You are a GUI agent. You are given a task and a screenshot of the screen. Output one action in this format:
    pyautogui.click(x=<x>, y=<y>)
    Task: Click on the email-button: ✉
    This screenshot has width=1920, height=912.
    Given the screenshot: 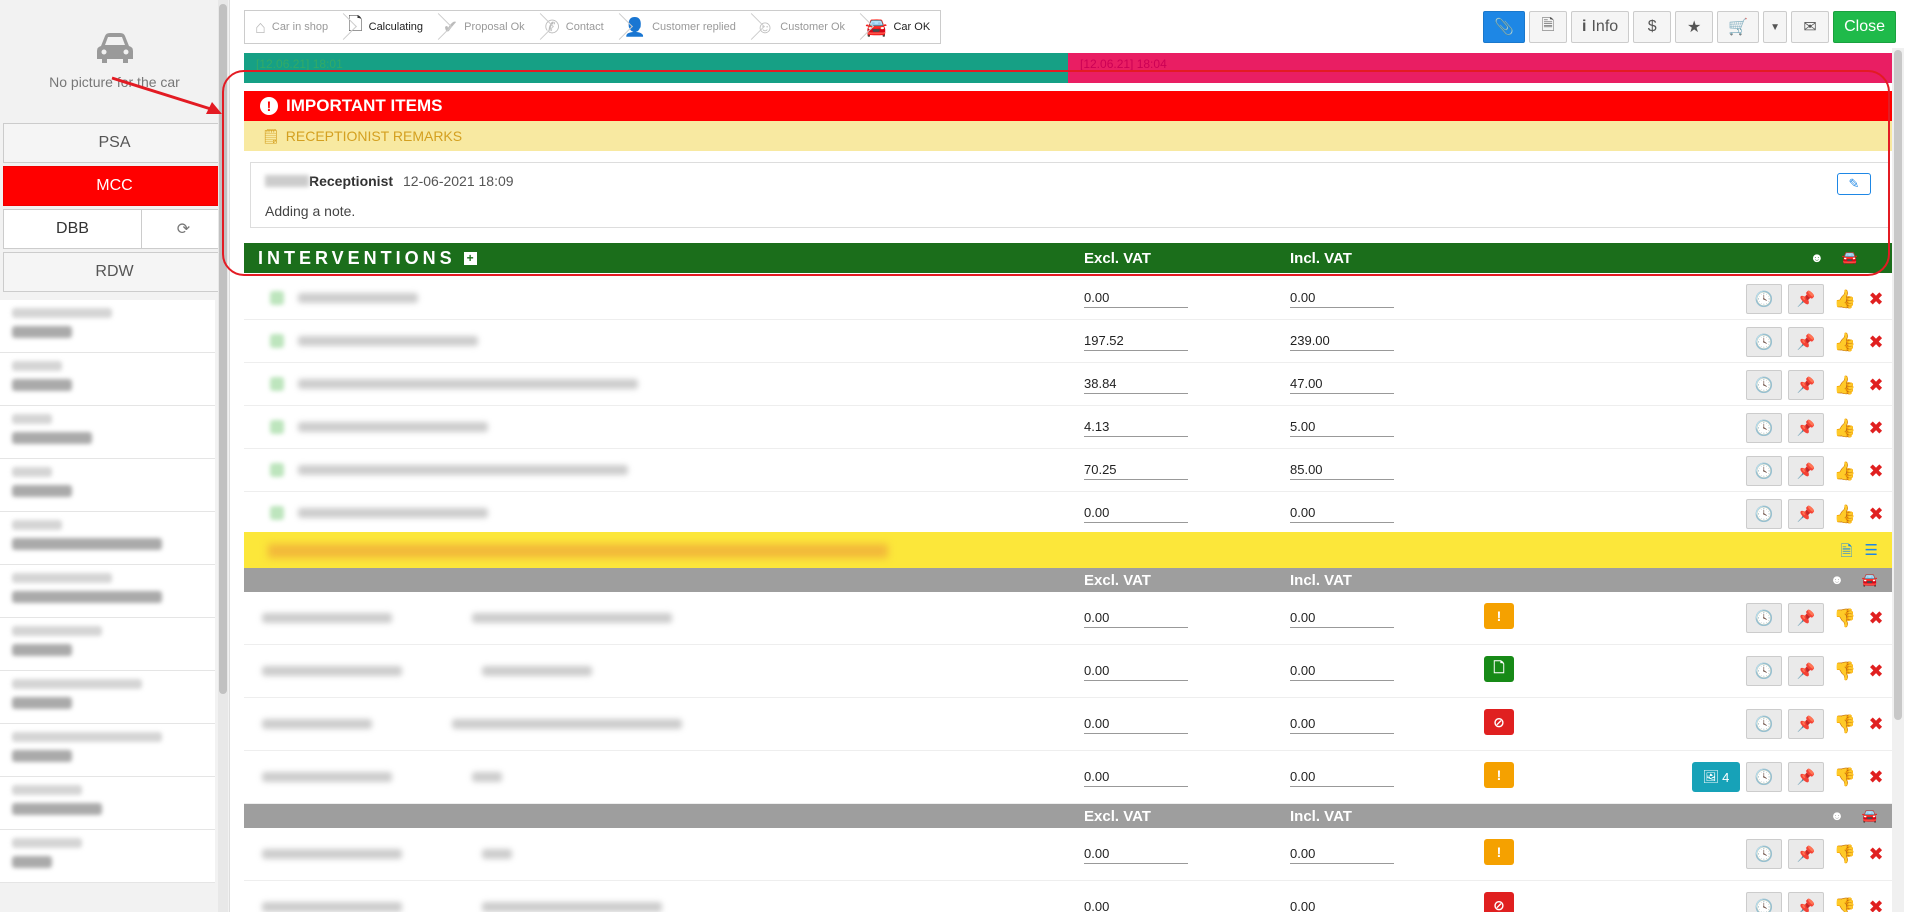 What is the action you would take?
    pyautogui.click(x=1810, y=27)
    